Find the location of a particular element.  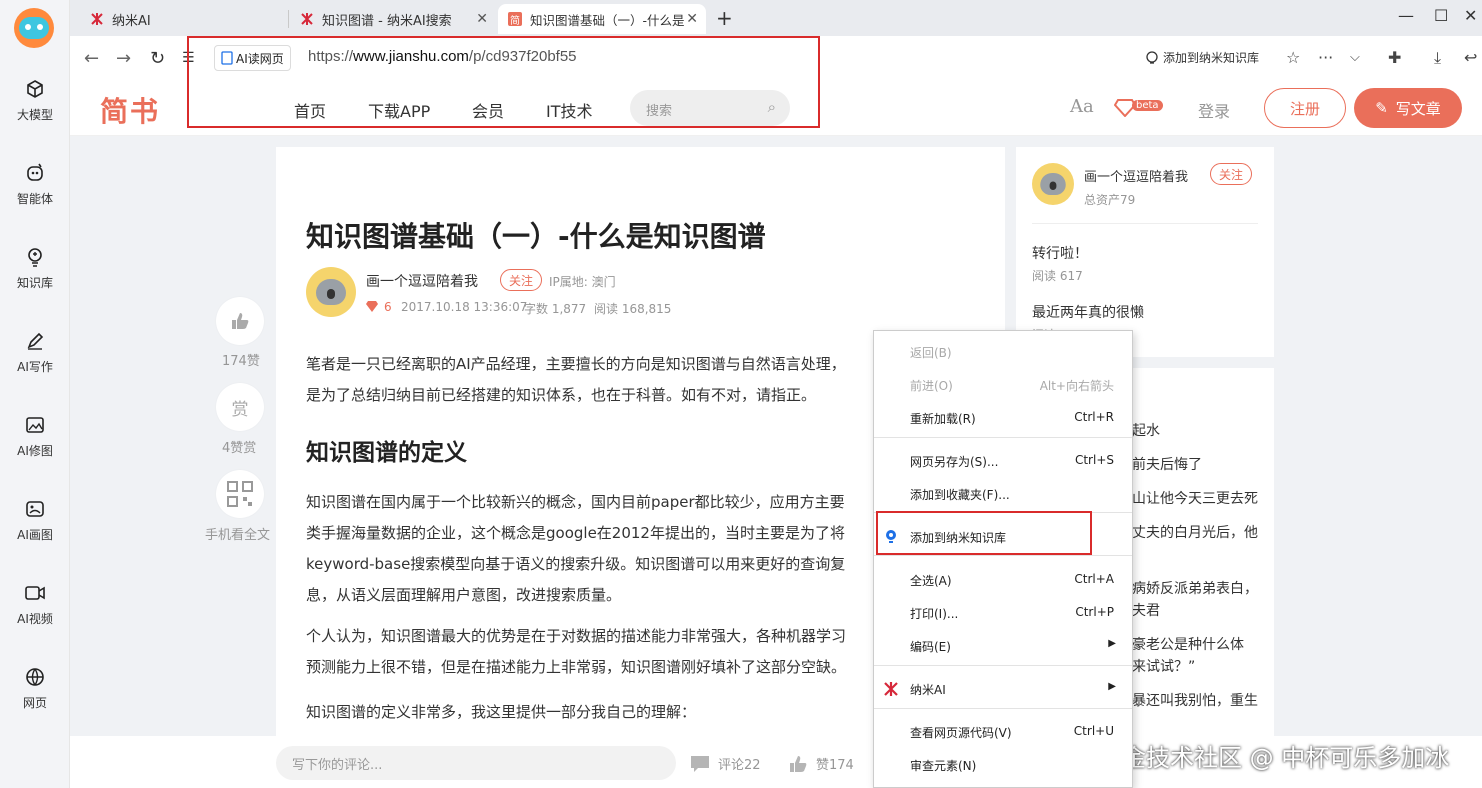

qr-code-icon is located at coordinates (240, 494).